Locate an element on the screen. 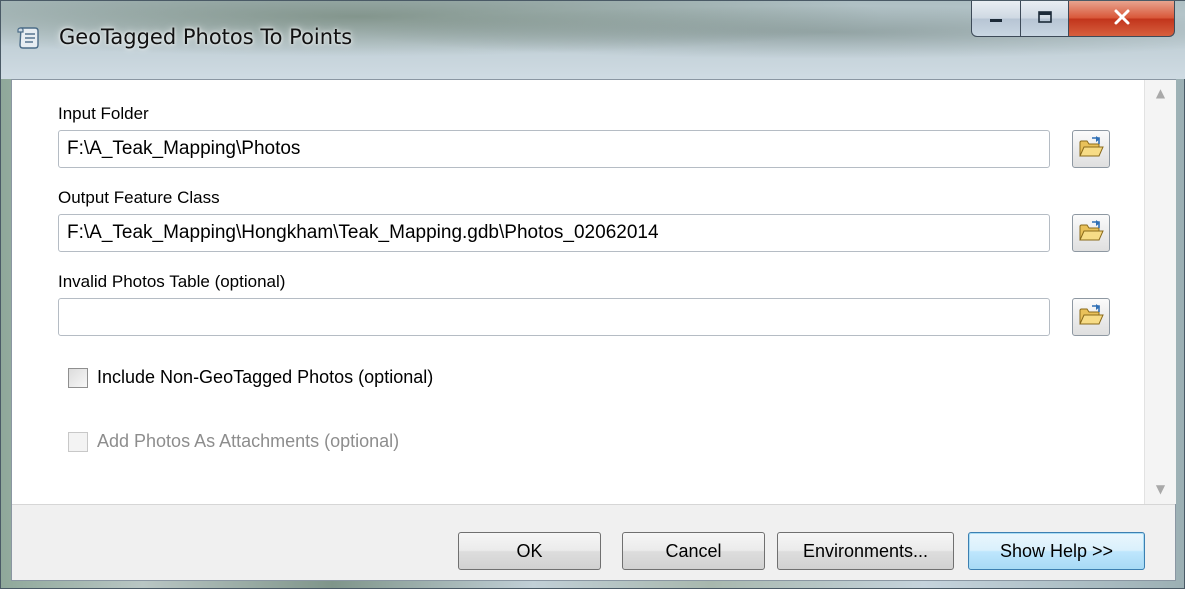  cancel-button: Cancel is located at coordinates (693, 551).